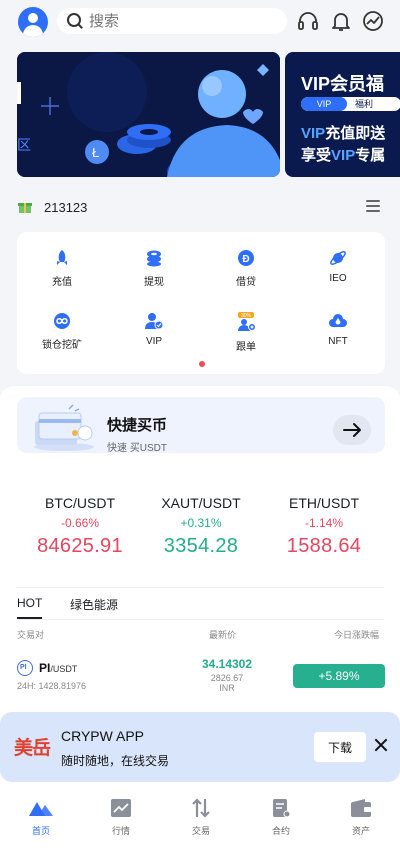  What do you see at coordinates (154, 274) in the screenshot?
I see `grid-item-withdraw: 提现` at bounding box center [154, 274].